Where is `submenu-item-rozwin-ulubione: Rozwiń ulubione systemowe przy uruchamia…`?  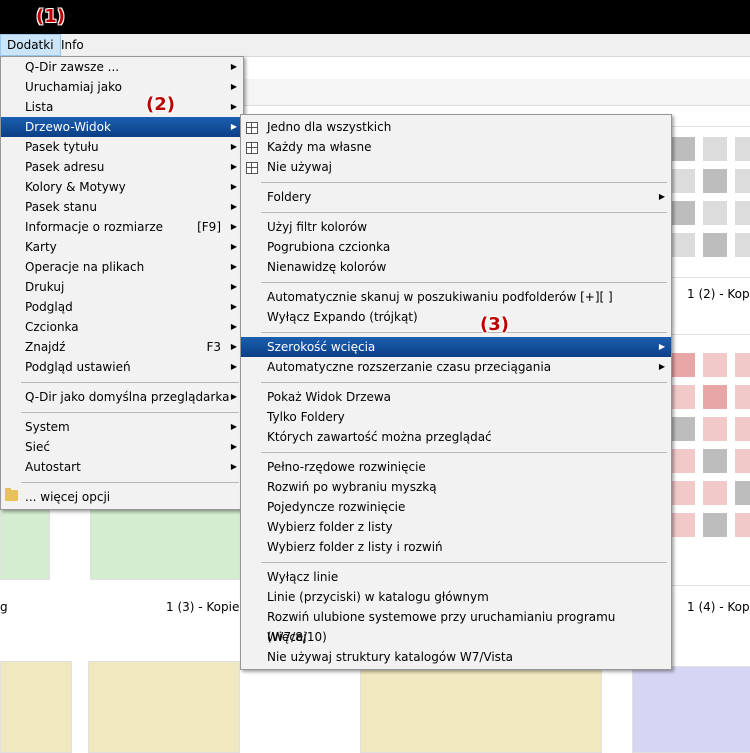
submenu-item-rozwin-ulubione: Rozwiń ulubione systemowe przy uruchamia… is located at coordinates (456, 625).